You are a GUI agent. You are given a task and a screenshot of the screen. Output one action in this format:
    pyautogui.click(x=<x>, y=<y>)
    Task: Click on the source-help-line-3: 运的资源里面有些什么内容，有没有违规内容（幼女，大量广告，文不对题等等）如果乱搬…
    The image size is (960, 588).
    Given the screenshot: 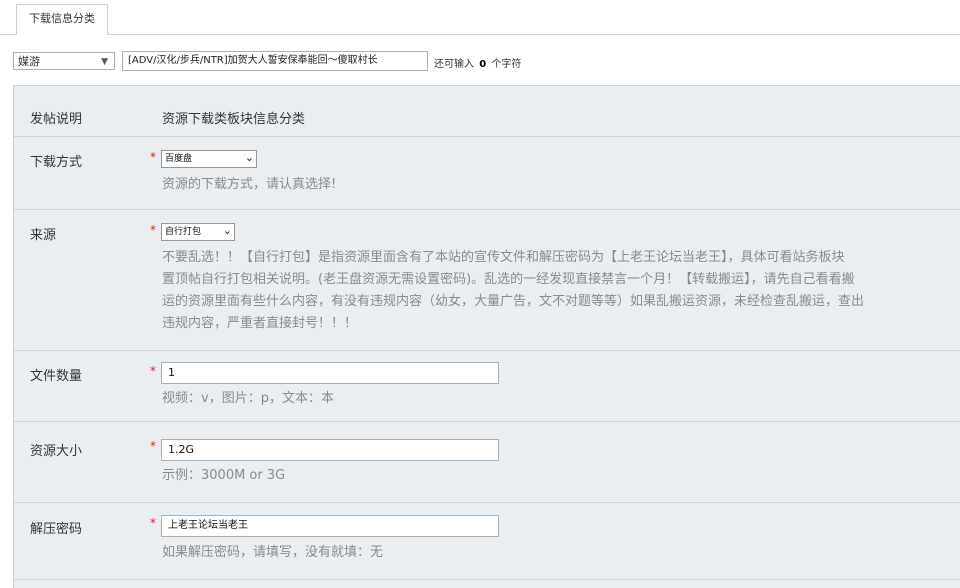 What is the action you would take?
    pyautogui.click(x=513, y=301)
    